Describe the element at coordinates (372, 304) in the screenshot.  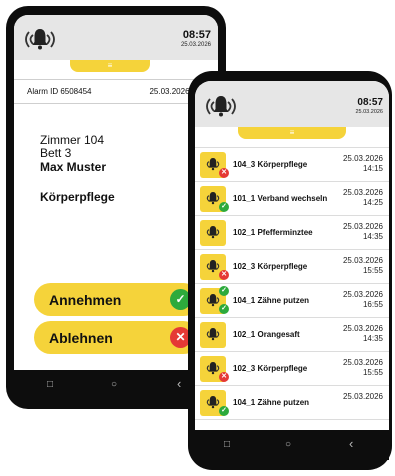
I see `alarm-time: 16:55` at that location.